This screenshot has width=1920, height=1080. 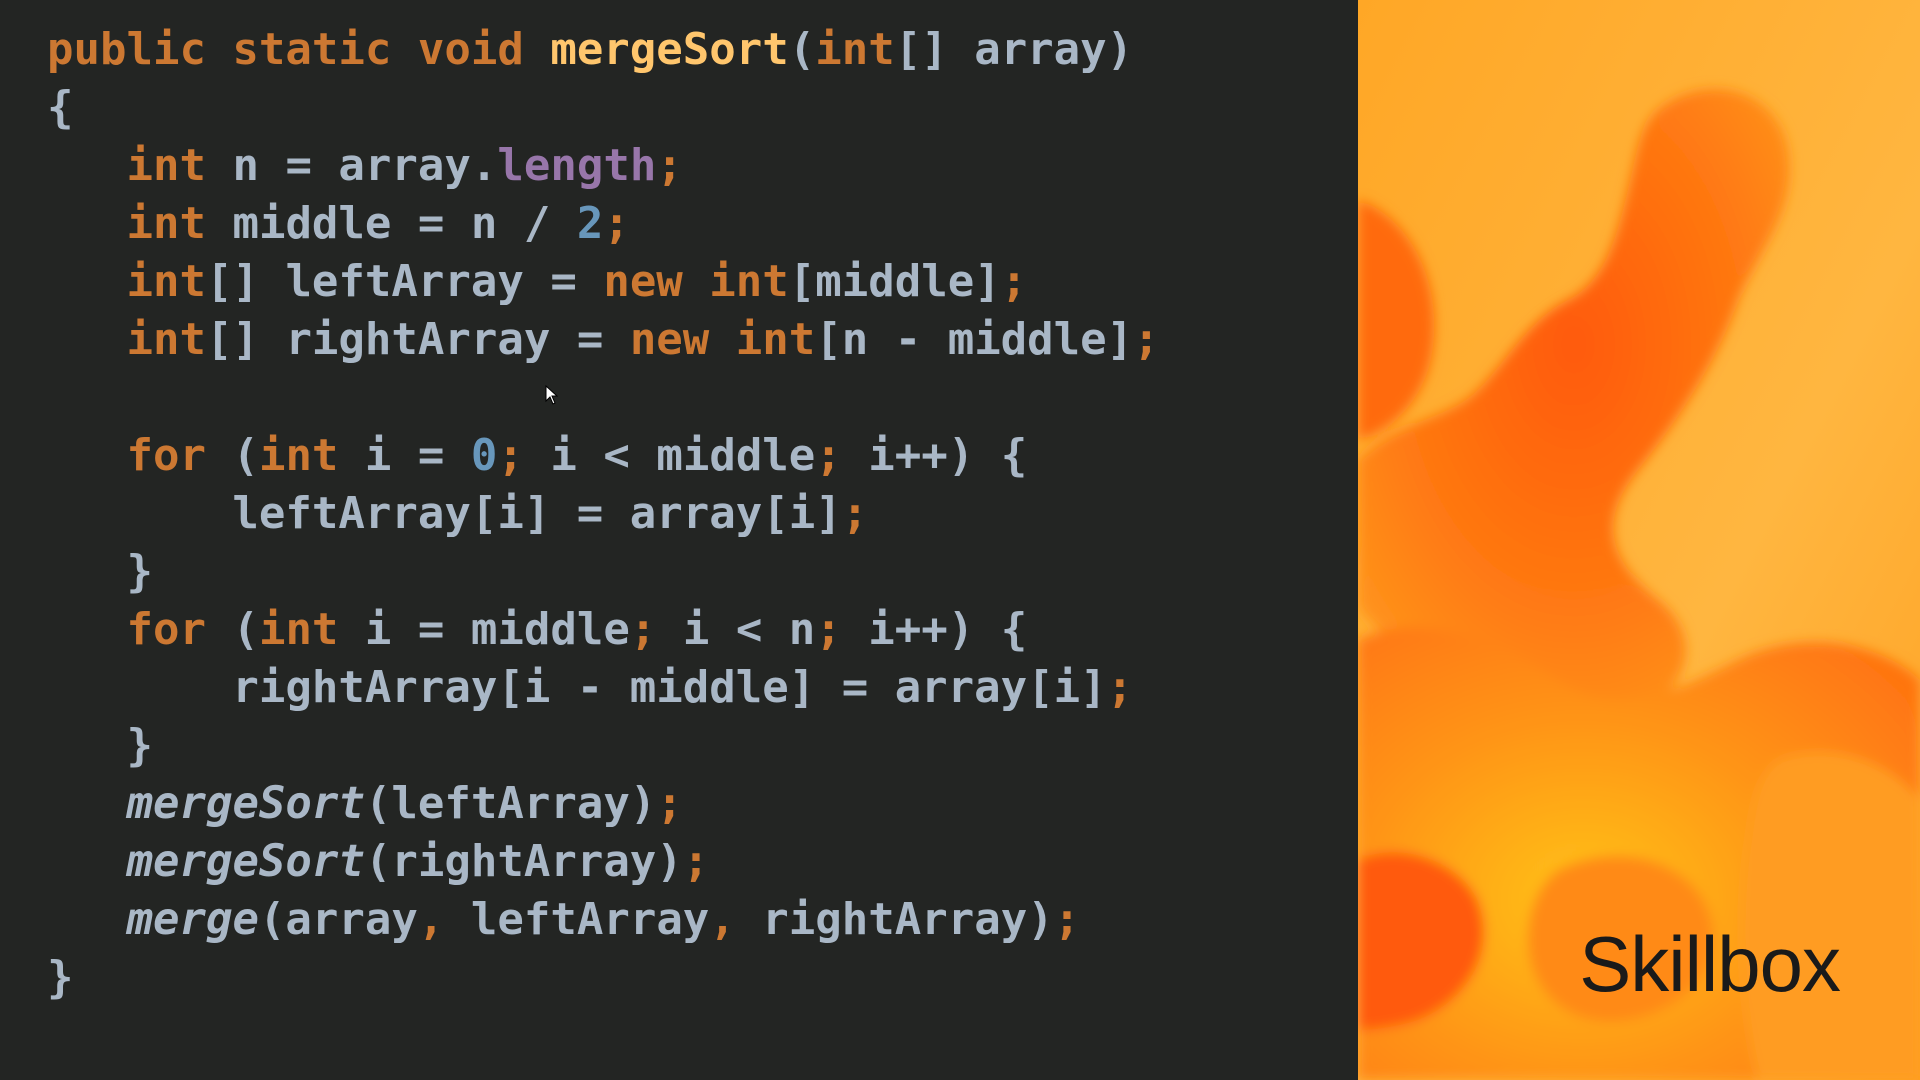 I want to click on code-token-plain: rightArray[i - middle] = array[i], so click(x=577, y=687).